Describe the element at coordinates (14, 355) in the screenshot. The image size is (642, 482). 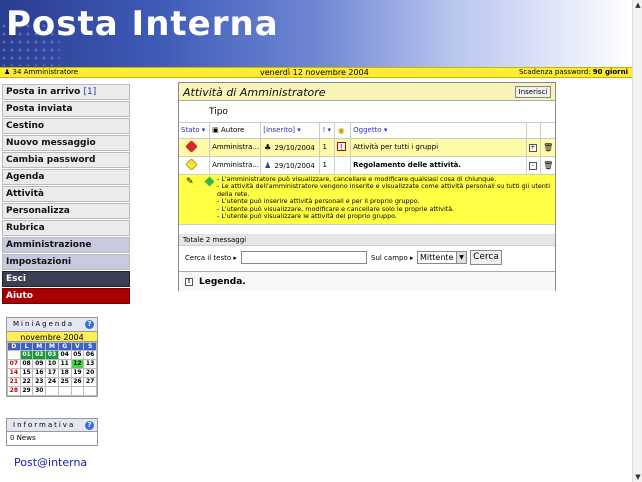
I see `calendar-day` at that location.